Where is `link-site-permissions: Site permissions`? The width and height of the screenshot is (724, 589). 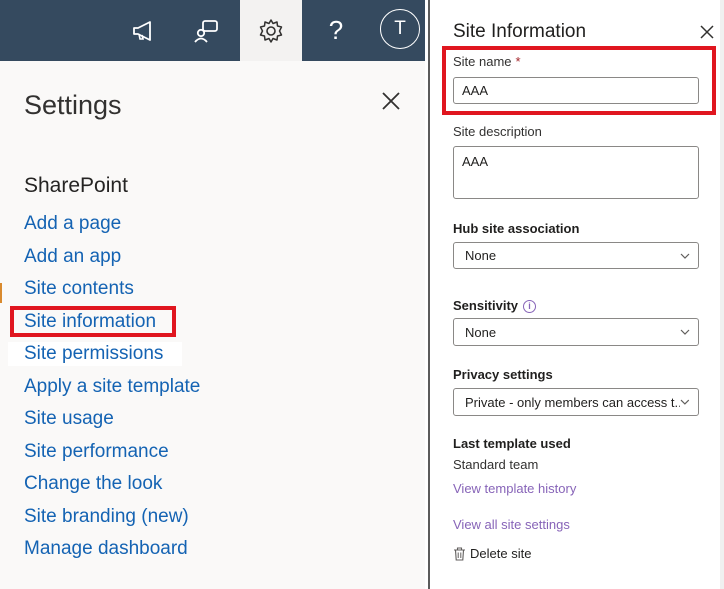
link-site-permissions: Site permissions is located at coordinates (112, 357).